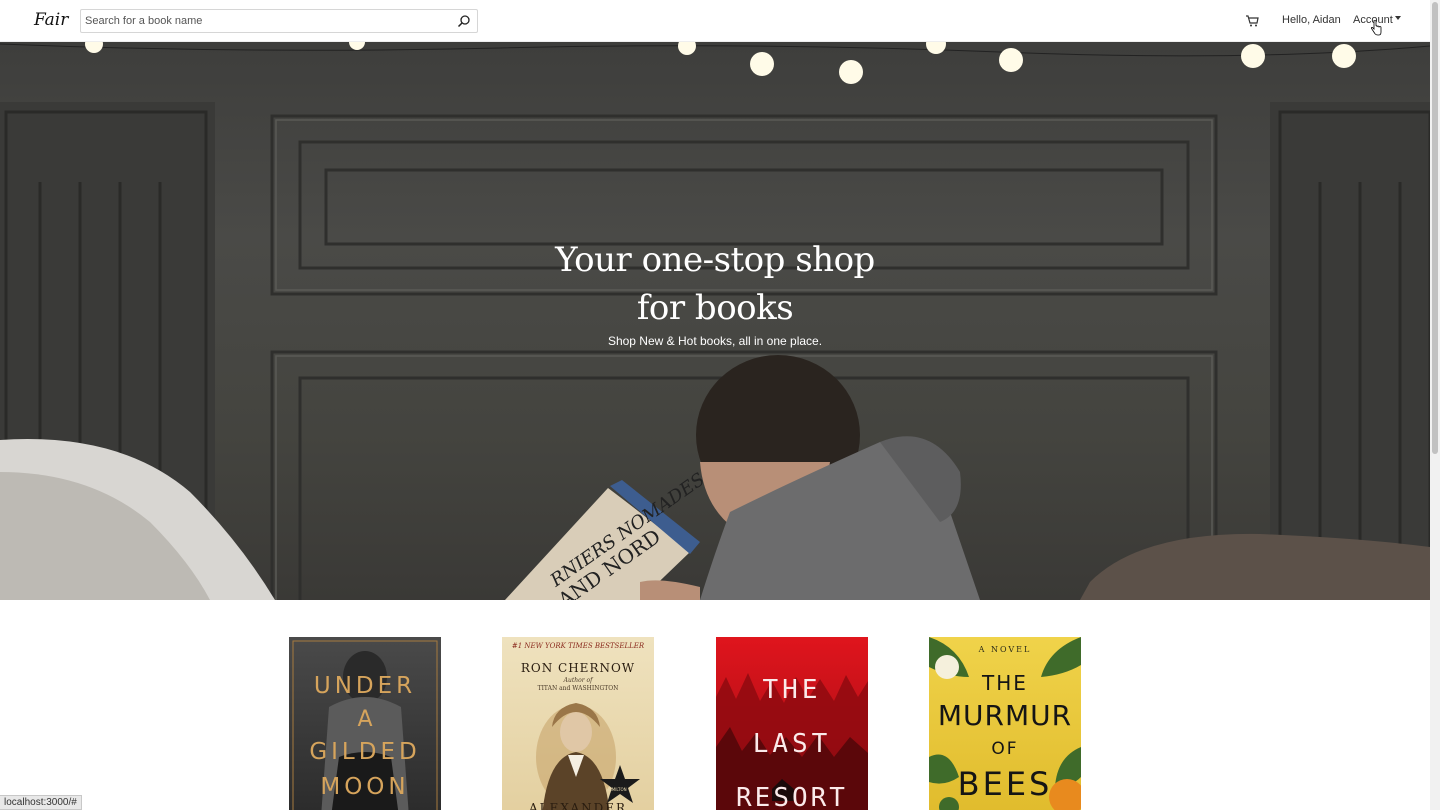  I want to click on search-input, so click(267, 21).